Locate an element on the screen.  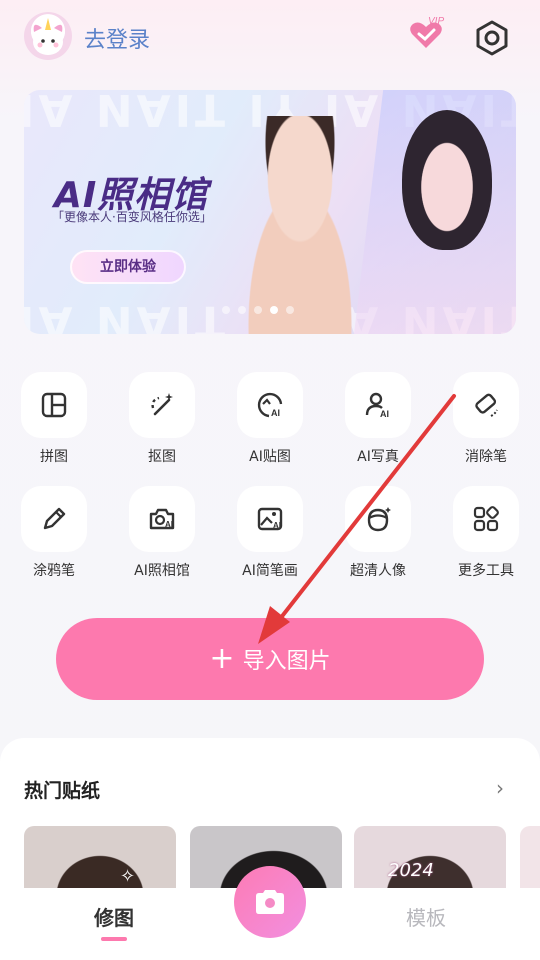
ai-camera-icon: AI is located at coordinates (162, 519).